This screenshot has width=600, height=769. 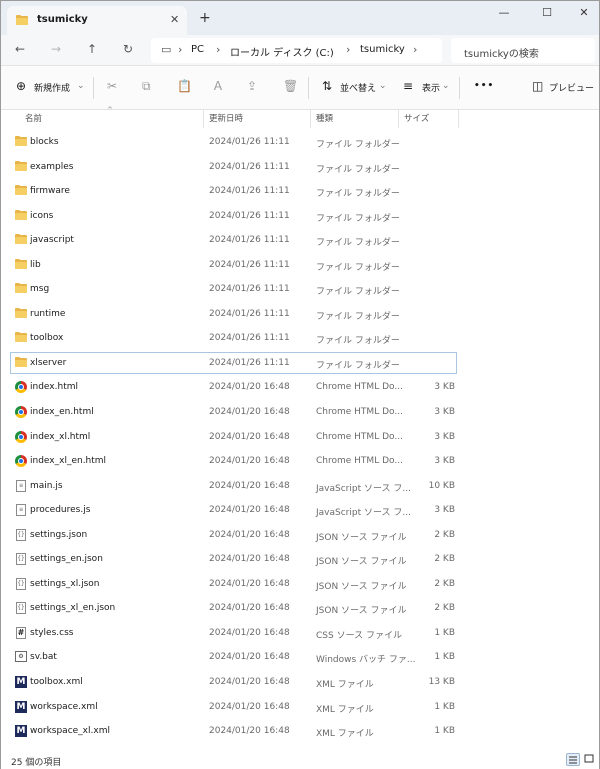 What do you see at coordinates (300, 363) in the screenshot?
I see `table-row: xlserver 2024/01/26 11:11 ファイル フォルダー` at bounding box center [300, 363].